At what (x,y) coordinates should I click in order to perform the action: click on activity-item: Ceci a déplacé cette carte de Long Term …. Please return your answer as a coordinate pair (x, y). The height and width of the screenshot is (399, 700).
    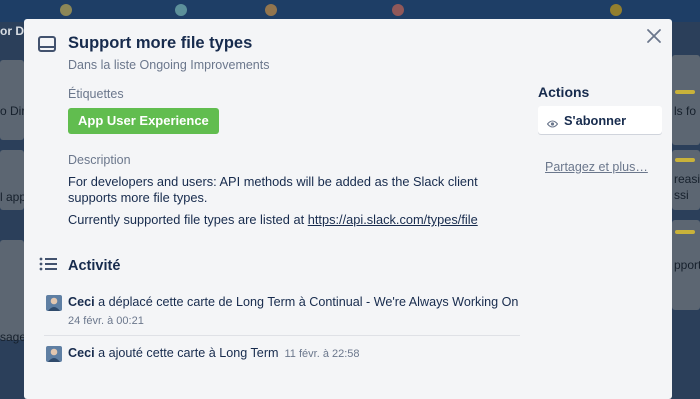
    Looking at the image, I should click on (293, 302).